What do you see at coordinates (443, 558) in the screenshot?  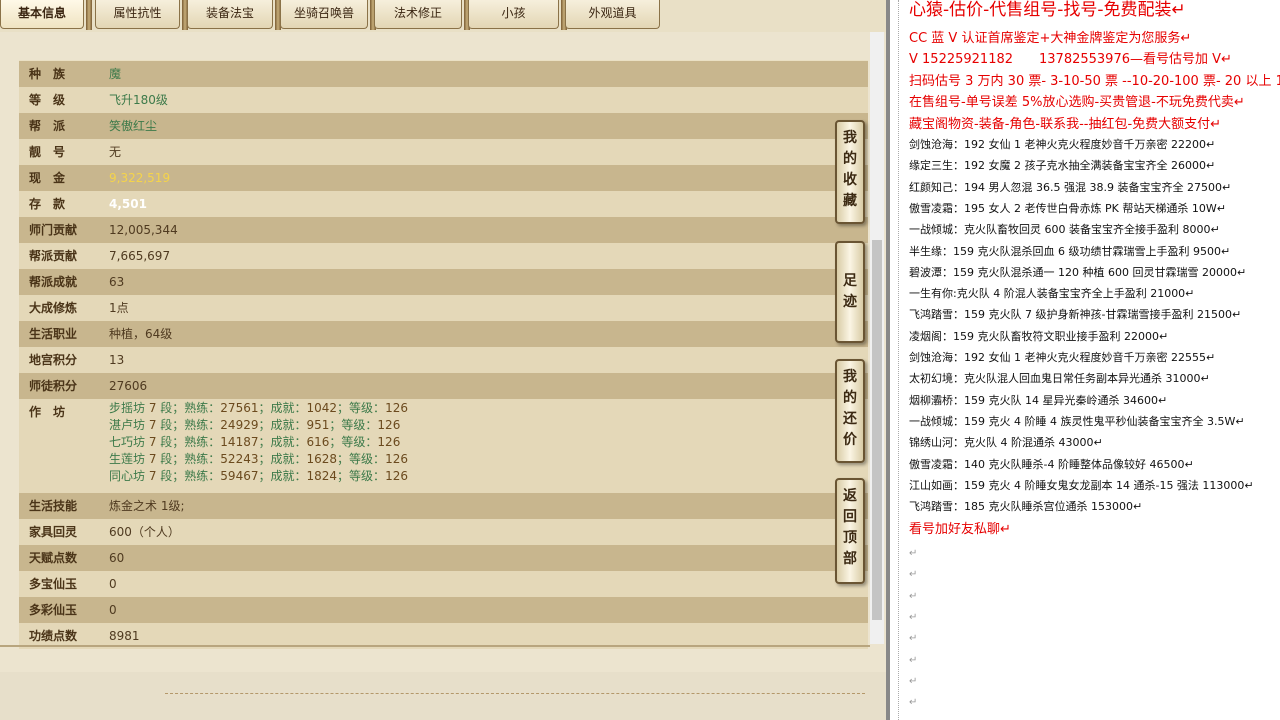 I see `info-row: 天赋点数 60` at bounding box center [443, 558].